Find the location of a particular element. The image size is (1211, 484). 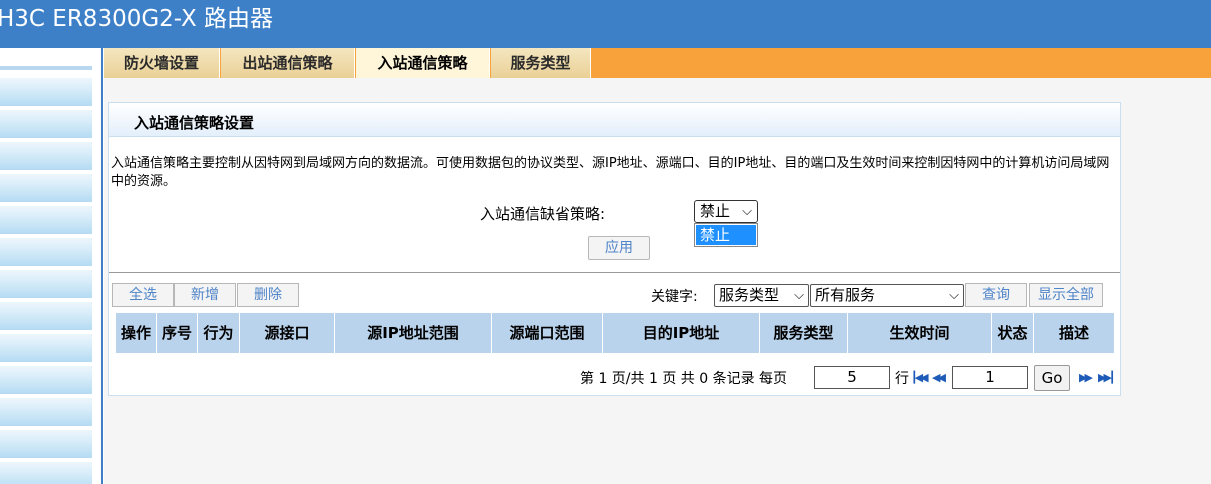

keyword-value-select: 所有服务 ⌵ is located at coordinates (887, 295).